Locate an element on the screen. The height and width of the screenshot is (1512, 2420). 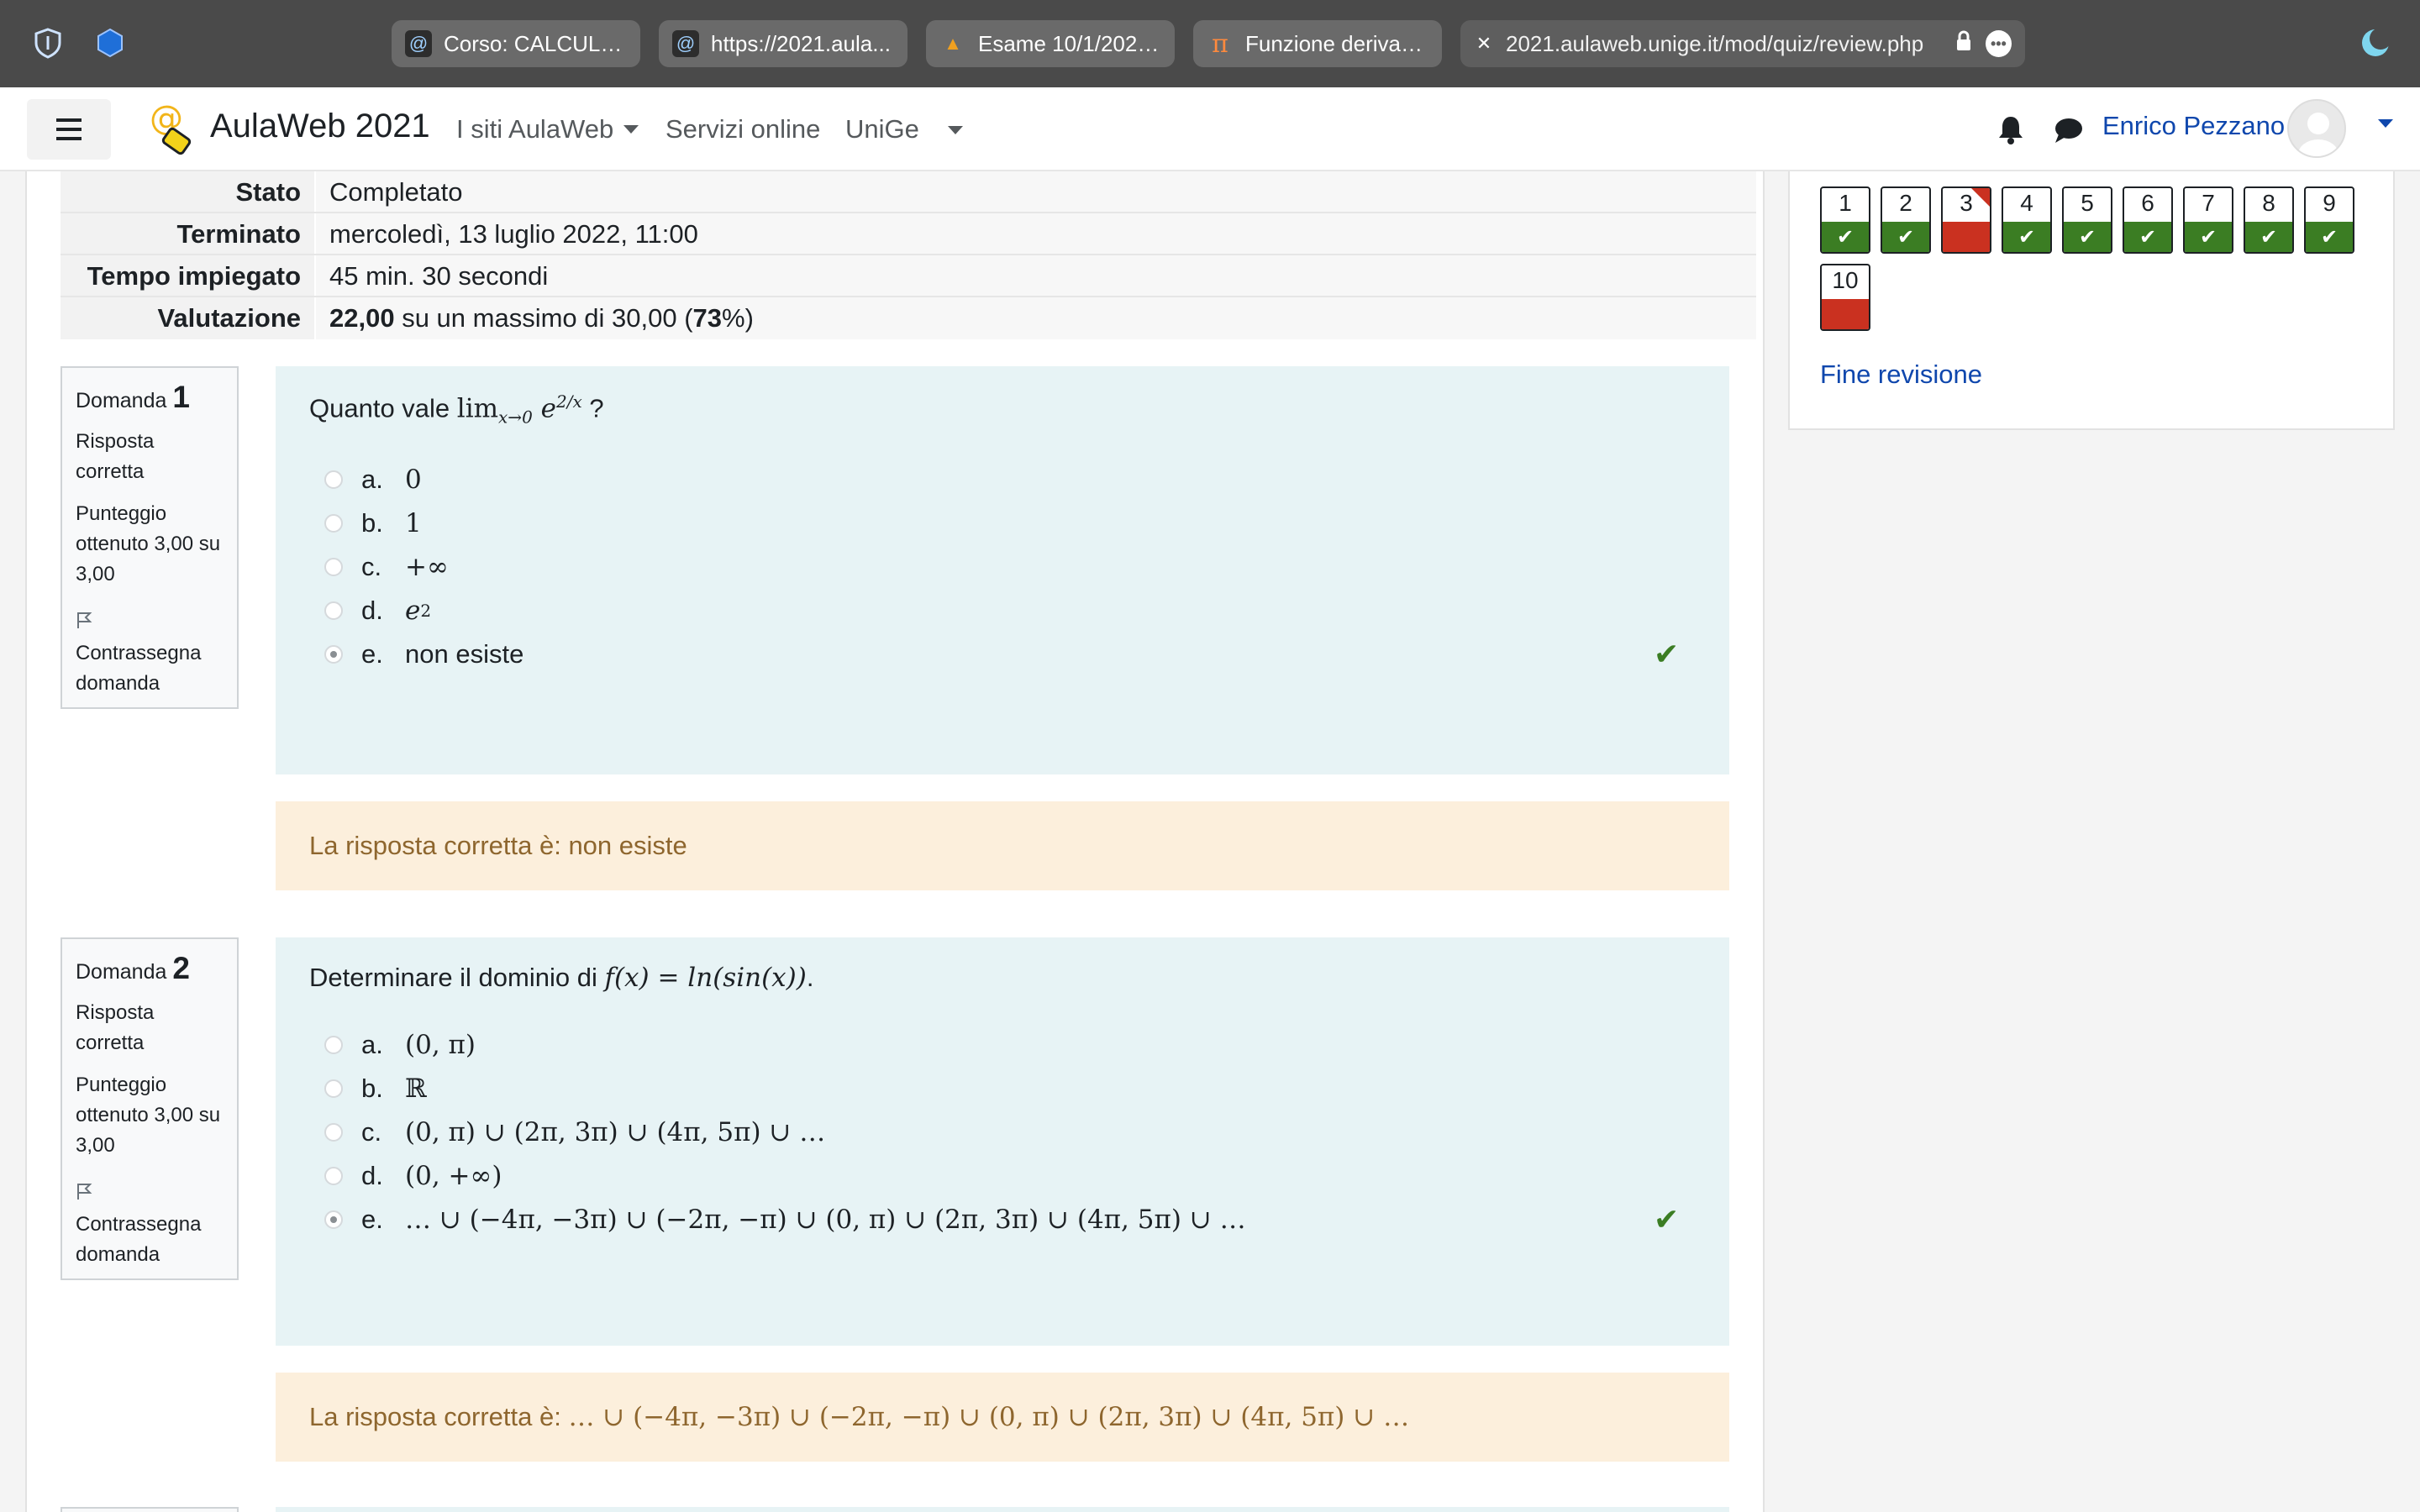
lock-icon is located at coordinates (1964, 44).